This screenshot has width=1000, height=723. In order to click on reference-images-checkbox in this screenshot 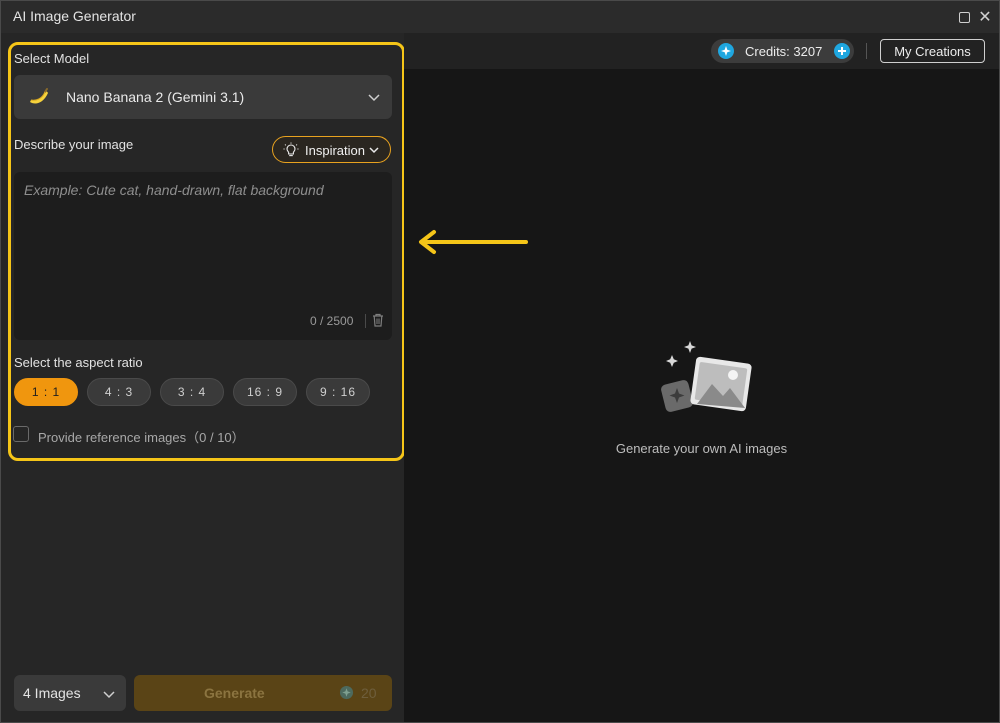, I will do `click(21, 434)`.